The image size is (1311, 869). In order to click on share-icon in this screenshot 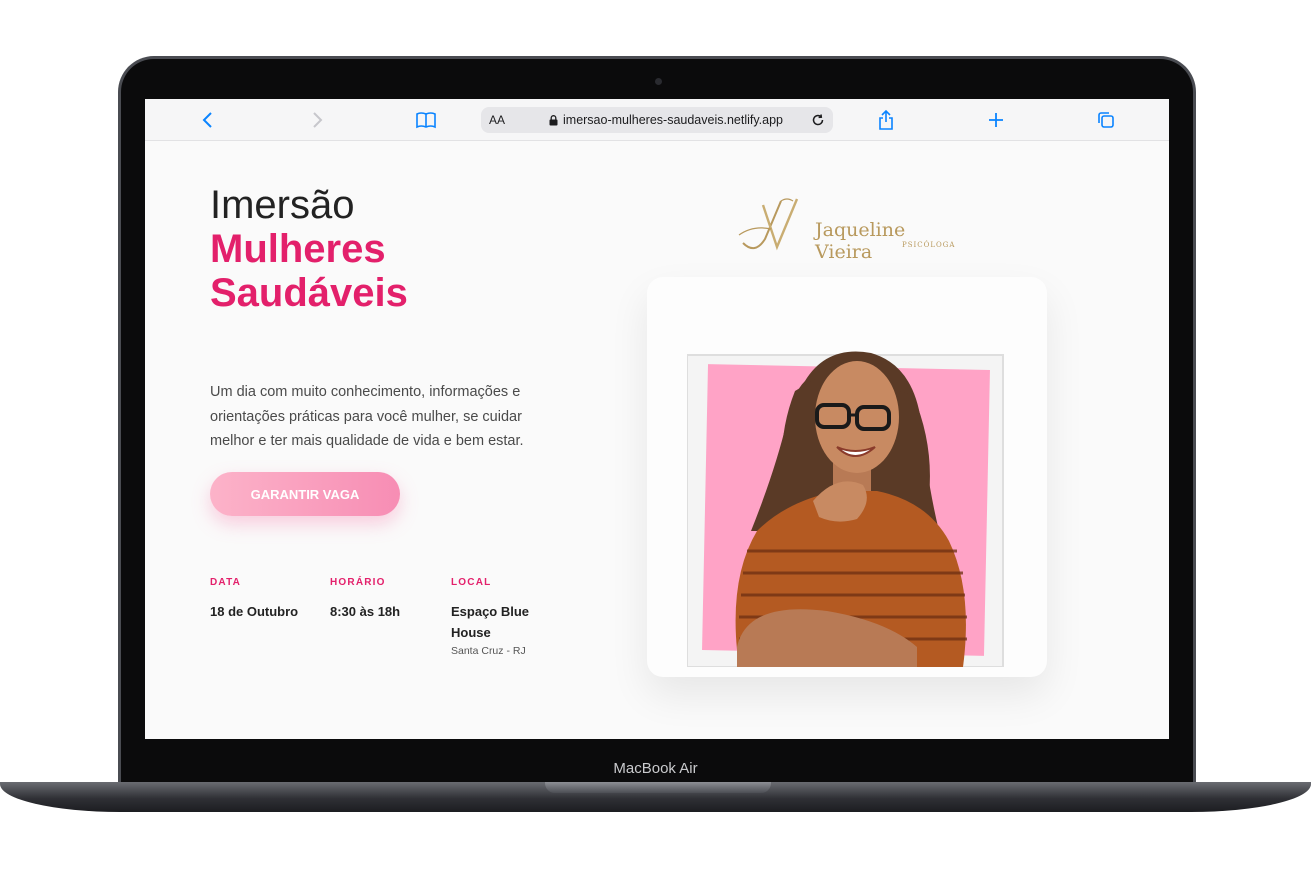, I will do `click(886, 120)`.